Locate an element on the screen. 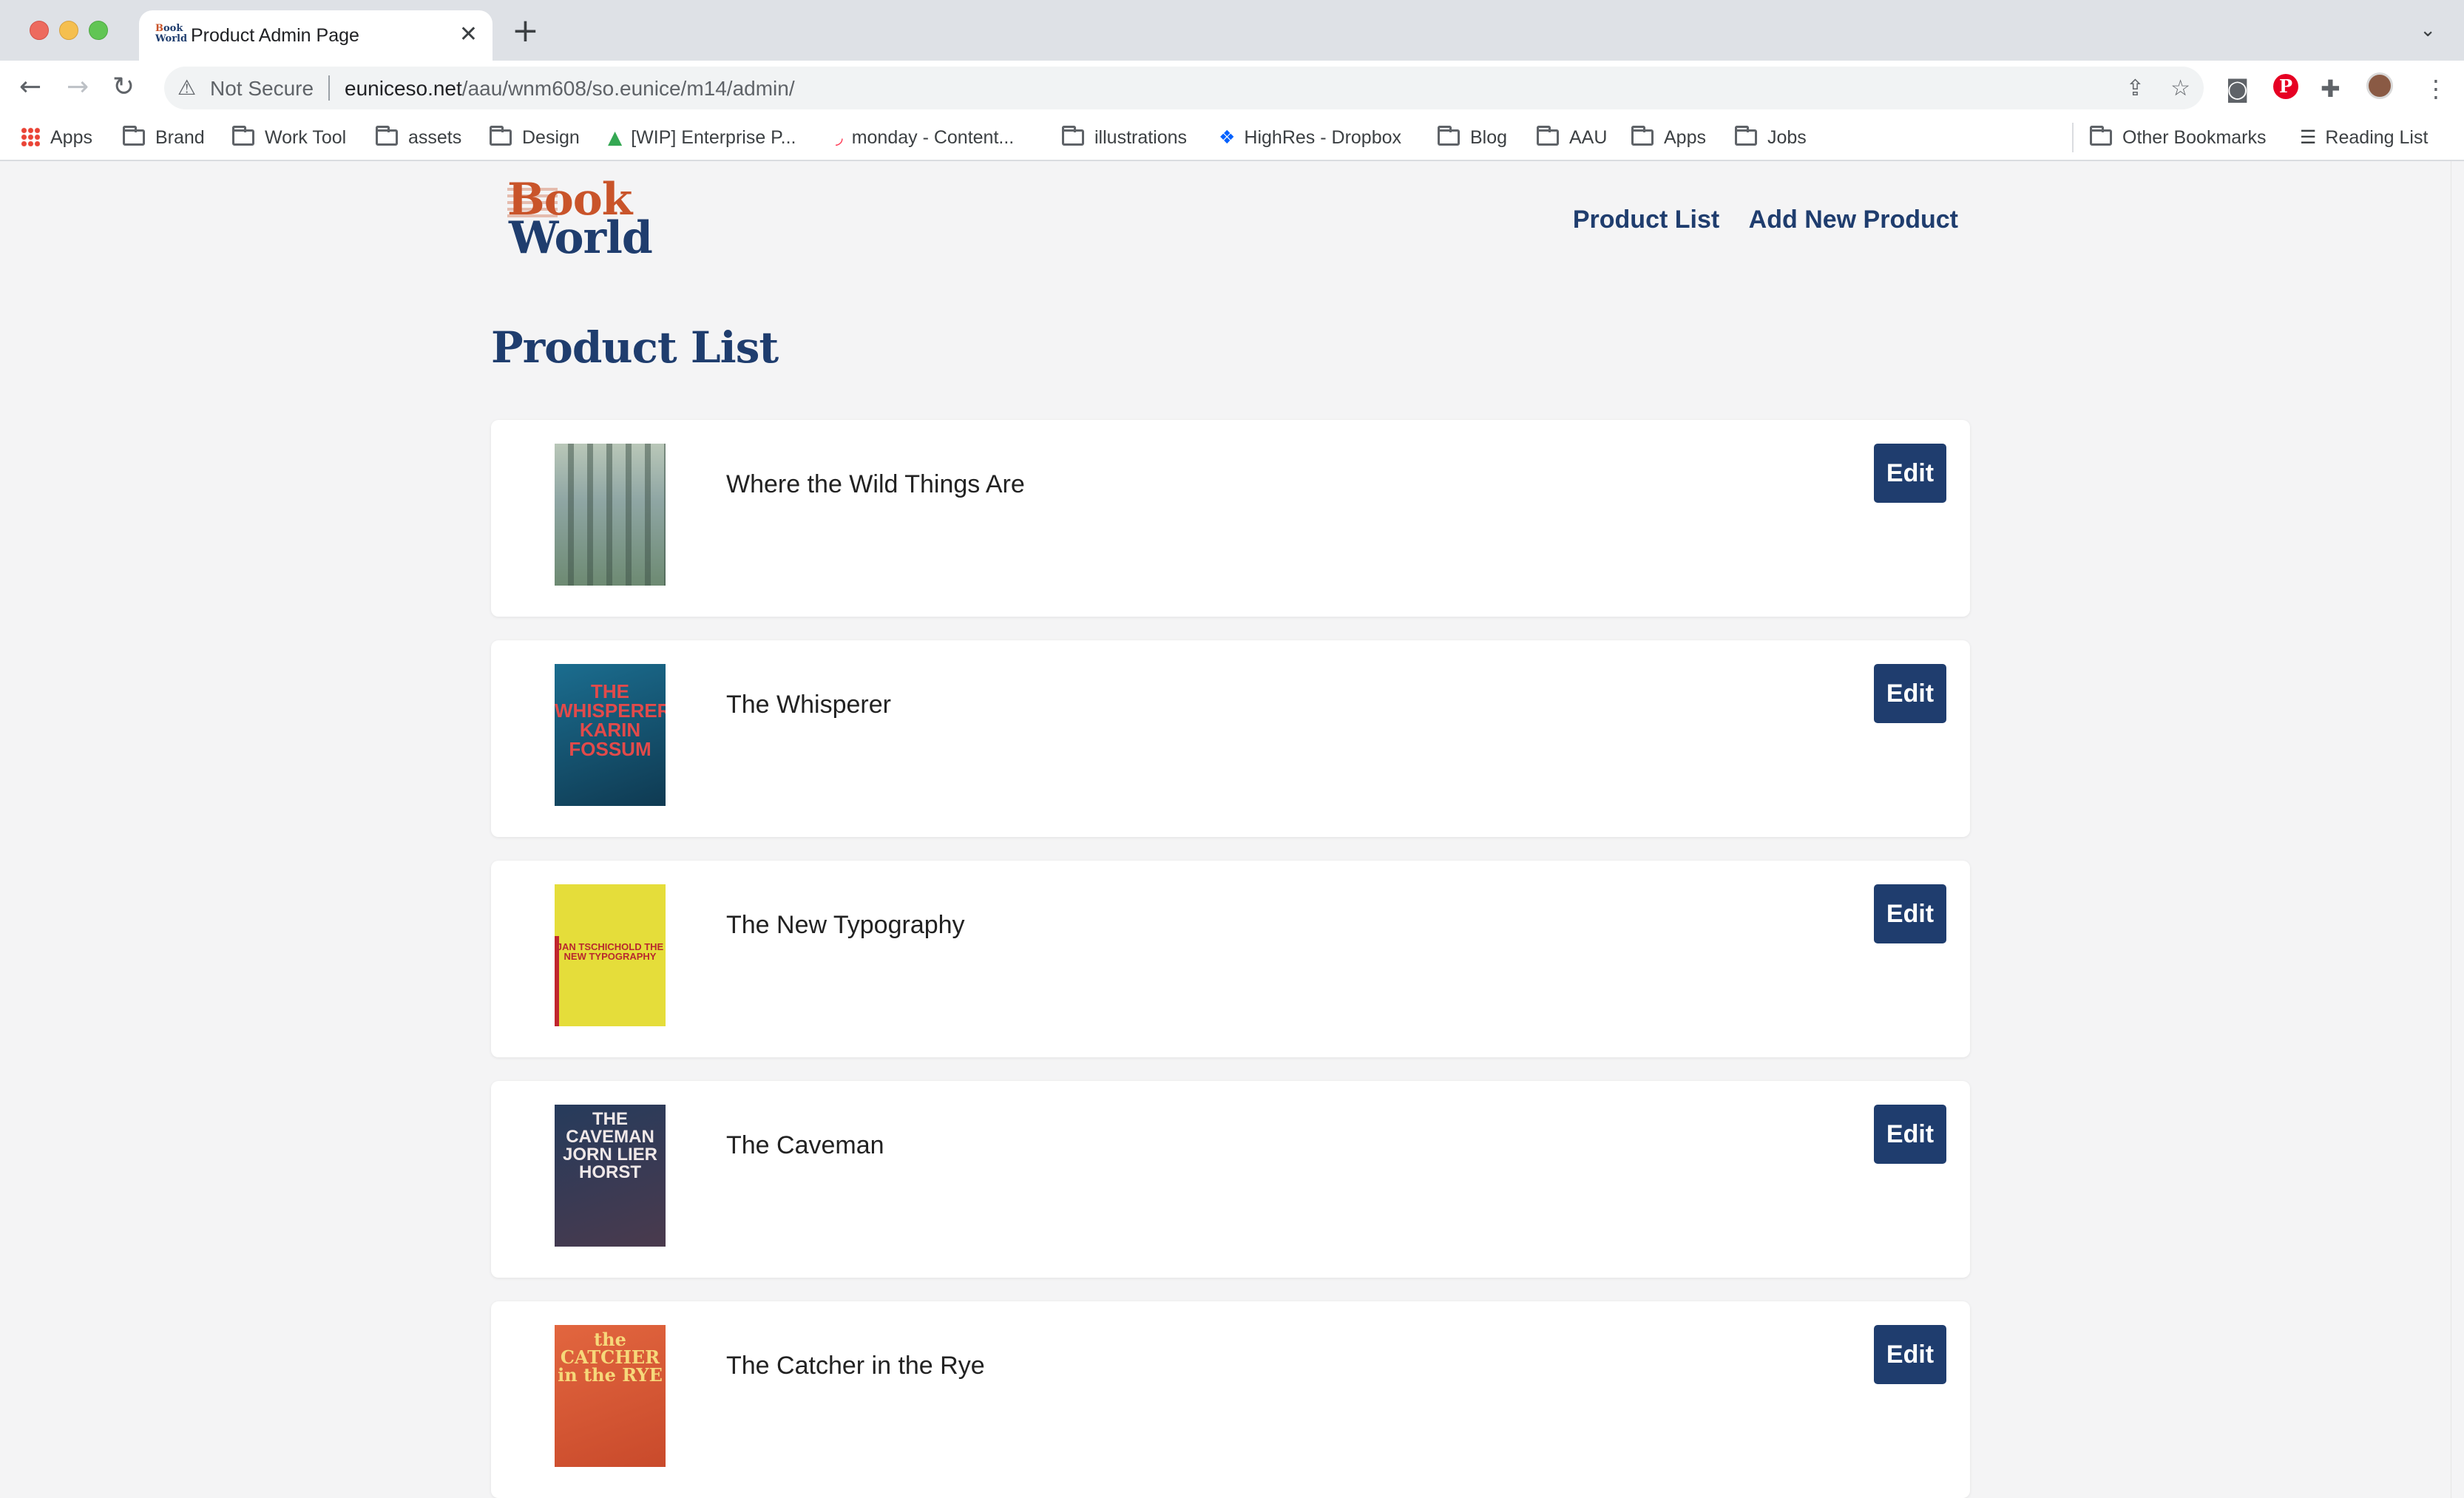 This screenshot has width=2464, height=1498. cover-title-text: JAN TSCHICHOLD THE NEW TYPOGRAPHY is located at coordinates (610, 951).